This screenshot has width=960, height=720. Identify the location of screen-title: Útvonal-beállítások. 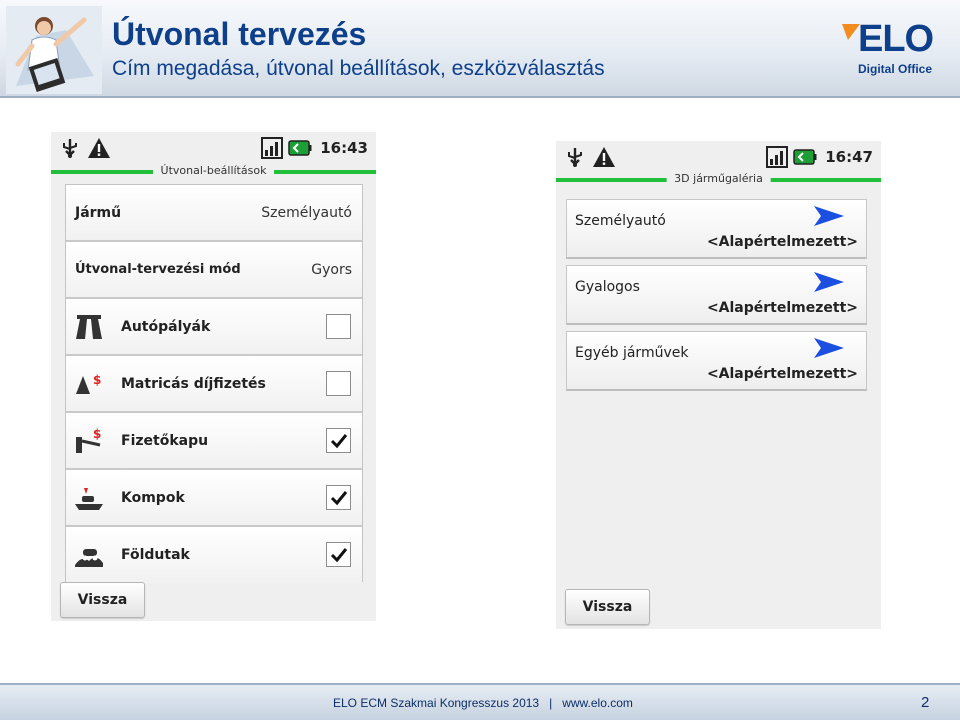
(213, 170).